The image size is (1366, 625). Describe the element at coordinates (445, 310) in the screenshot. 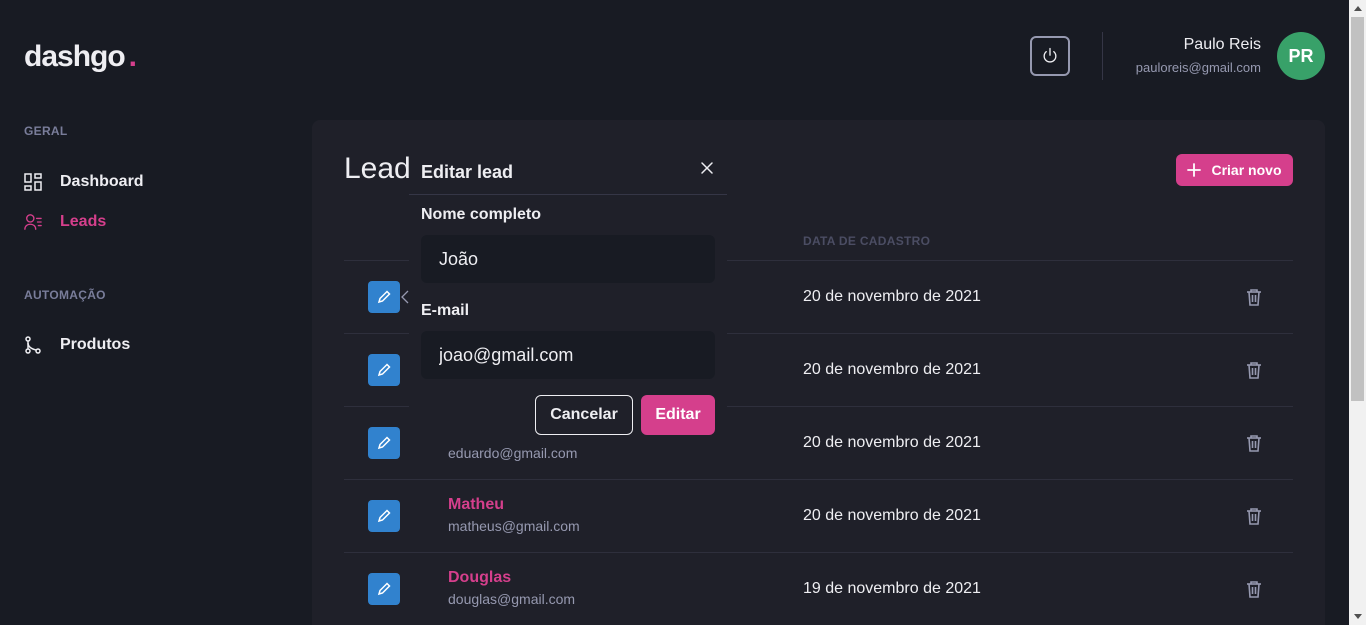

I see `email-label: E-mail` at that location.